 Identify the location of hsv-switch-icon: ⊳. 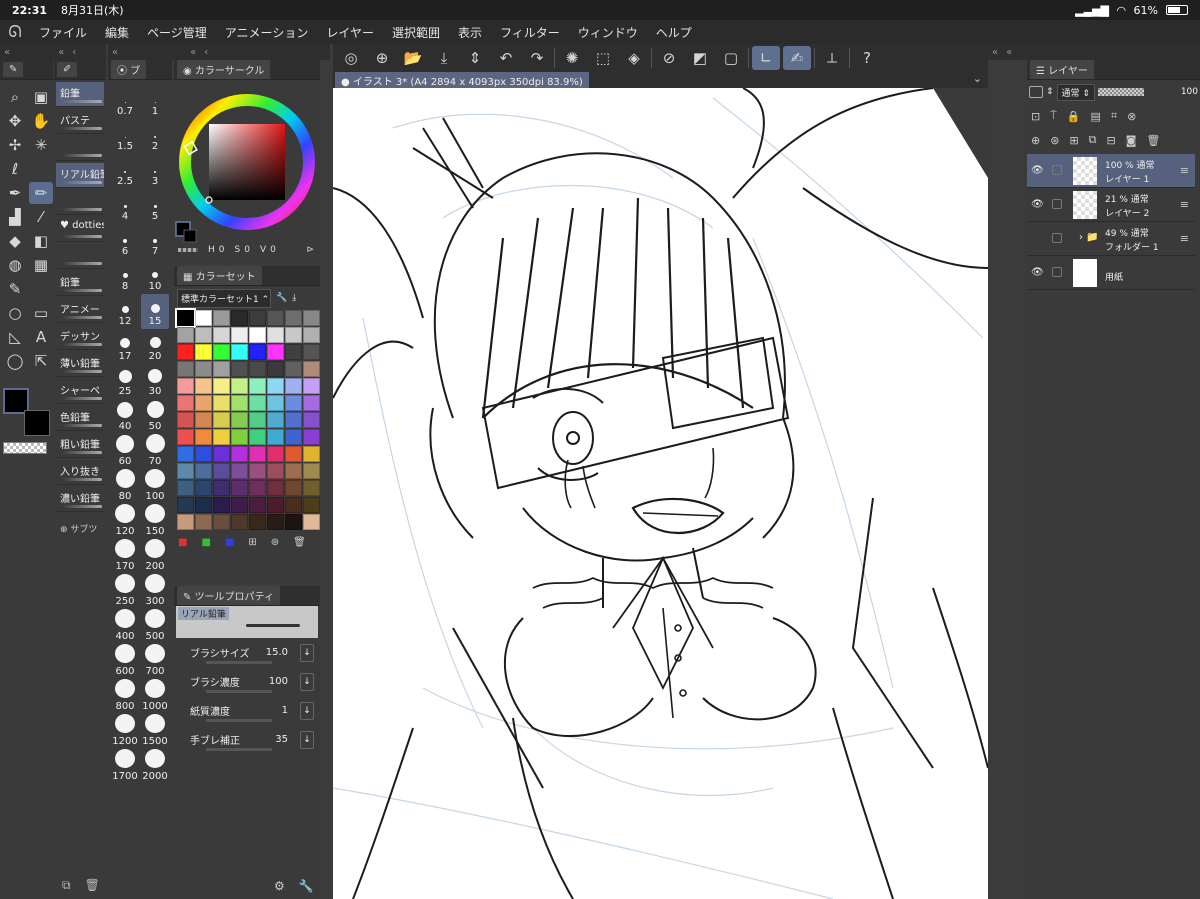
(310, 250).